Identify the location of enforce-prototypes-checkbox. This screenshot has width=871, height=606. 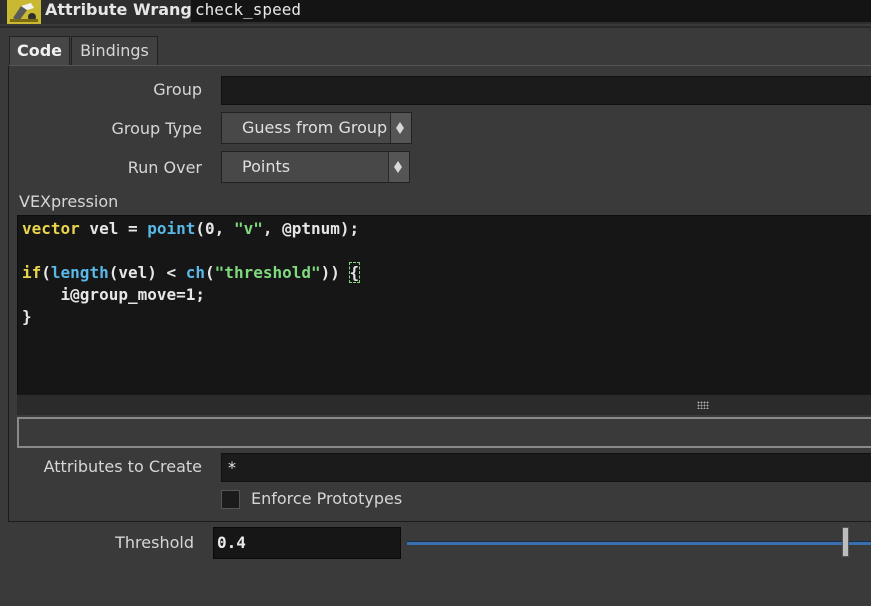
(230, 499).